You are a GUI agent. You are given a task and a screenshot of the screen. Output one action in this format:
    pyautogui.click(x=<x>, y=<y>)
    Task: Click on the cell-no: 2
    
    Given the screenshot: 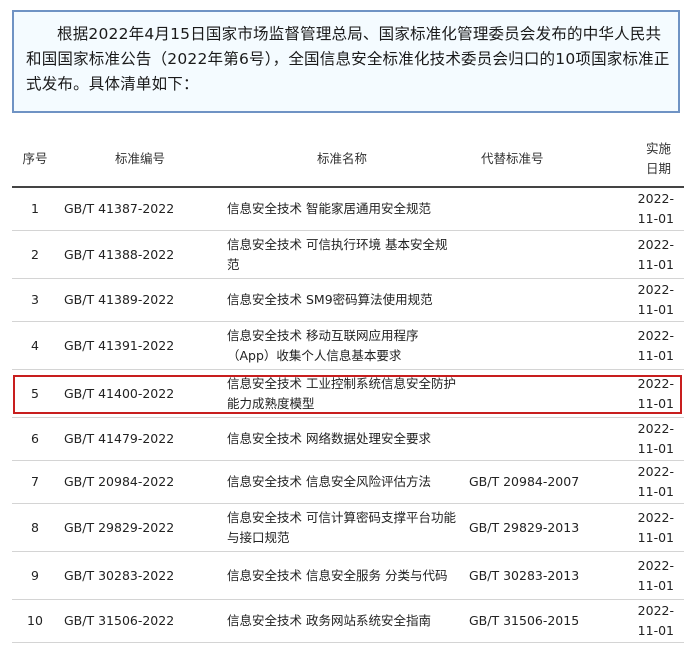 What is the action you would take?
    pyautogui.click(x=35, y=254)
    